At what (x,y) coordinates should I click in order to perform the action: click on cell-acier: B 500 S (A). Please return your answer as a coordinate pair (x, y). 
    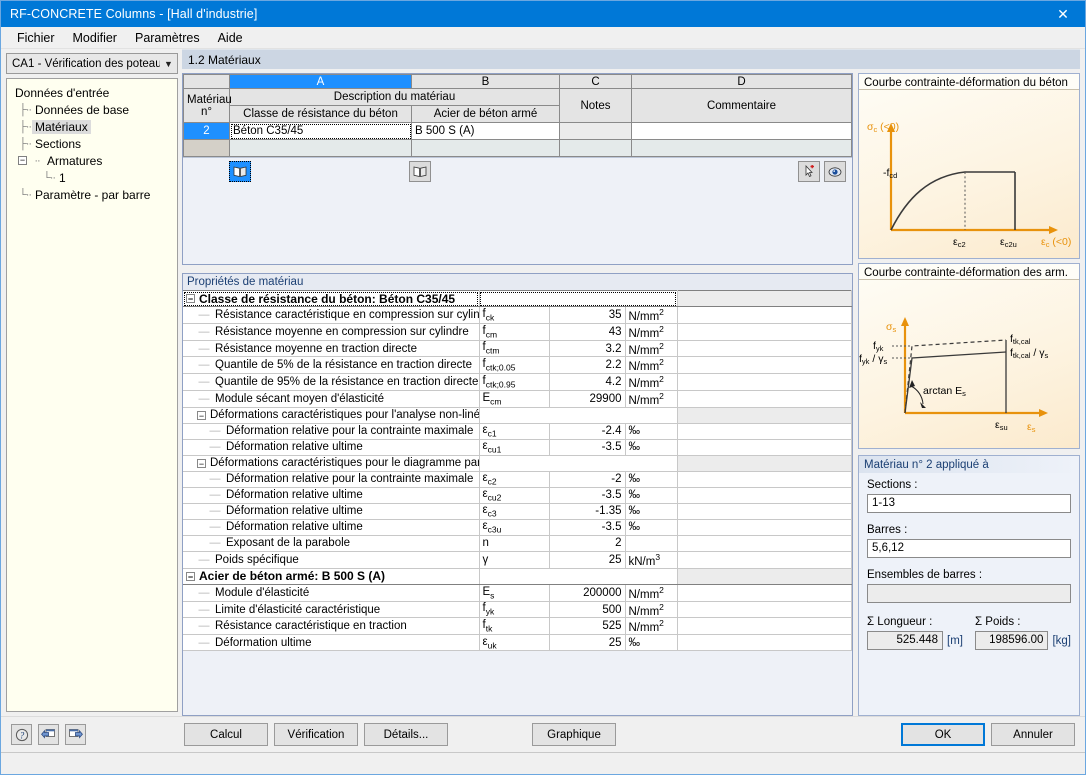
    Looking at the image, I should click on (485, 131).